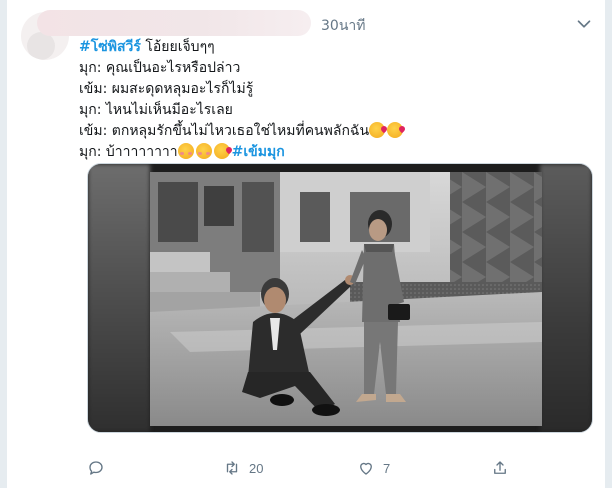  Describe the element at coordinates (242, 47) in the screenshot. I see `tweet-line-1: #โซ่พิสวีร์ โอ้ยยเจ็บๆๆ` at that location.